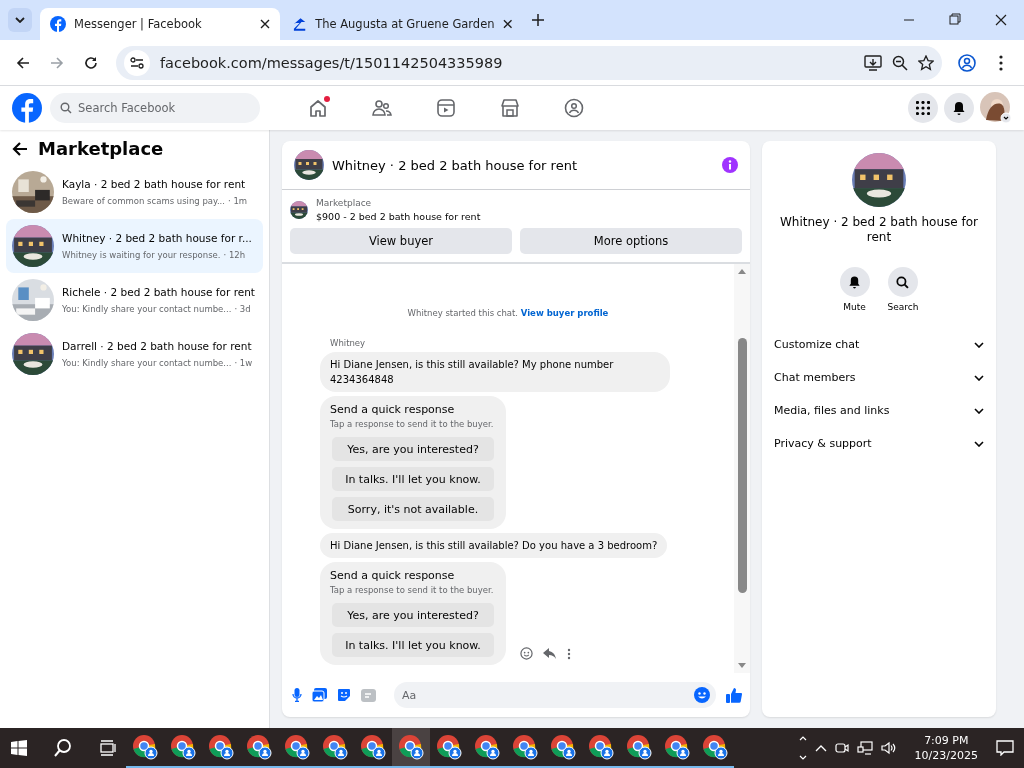 Image resolution: width=1024 pixels, height=768 pixels. Describe the element at coordinates (134, 192) in the screenshot. I see `chat-list-item: Kayla · 2 bed 2 bath house for rent Beware of common scams using pay... · 1m` at that location.